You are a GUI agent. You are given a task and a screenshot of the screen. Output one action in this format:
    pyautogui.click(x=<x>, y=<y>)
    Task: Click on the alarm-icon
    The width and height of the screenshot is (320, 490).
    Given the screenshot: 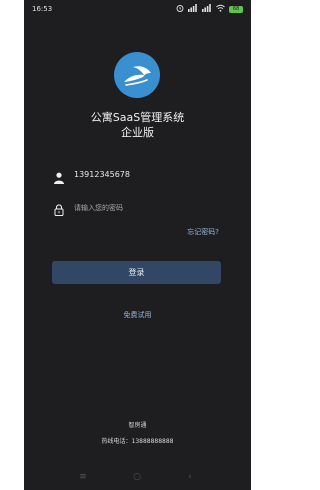 What is the action you would take?
    pyautogui.click(x=180, y=9)
    